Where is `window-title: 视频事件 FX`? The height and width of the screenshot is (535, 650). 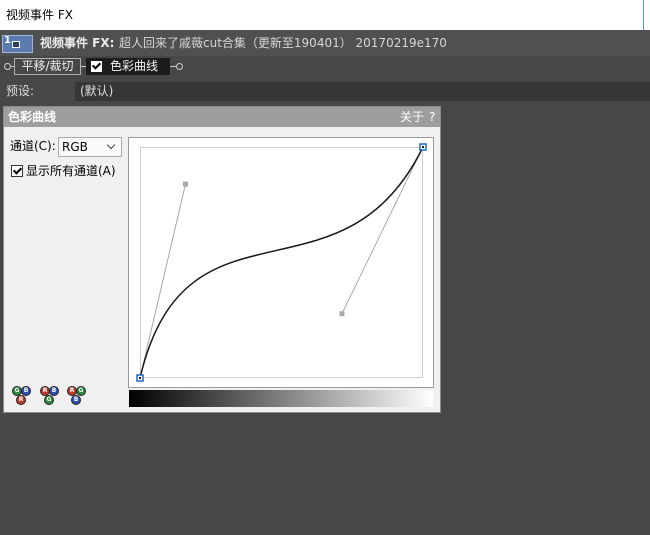
window-title: 视频事件 FX is located at coordinates (39, 15).